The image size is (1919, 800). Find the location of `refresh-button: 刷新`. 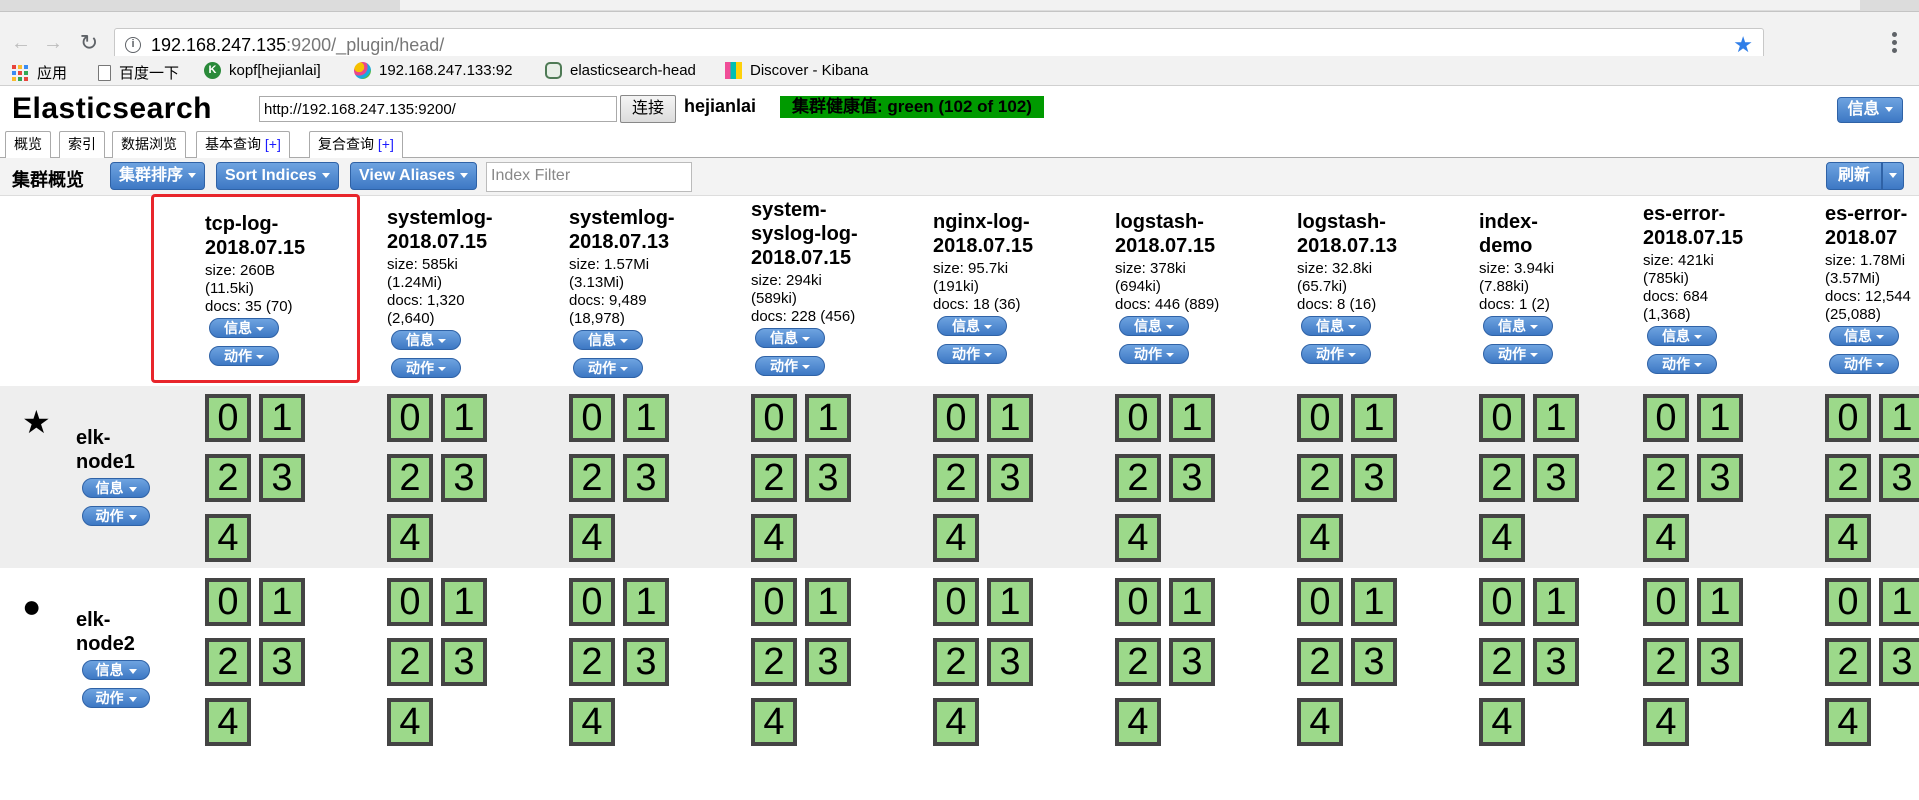

refresh-button: 刷新 is located at coordinates (1854, 176).